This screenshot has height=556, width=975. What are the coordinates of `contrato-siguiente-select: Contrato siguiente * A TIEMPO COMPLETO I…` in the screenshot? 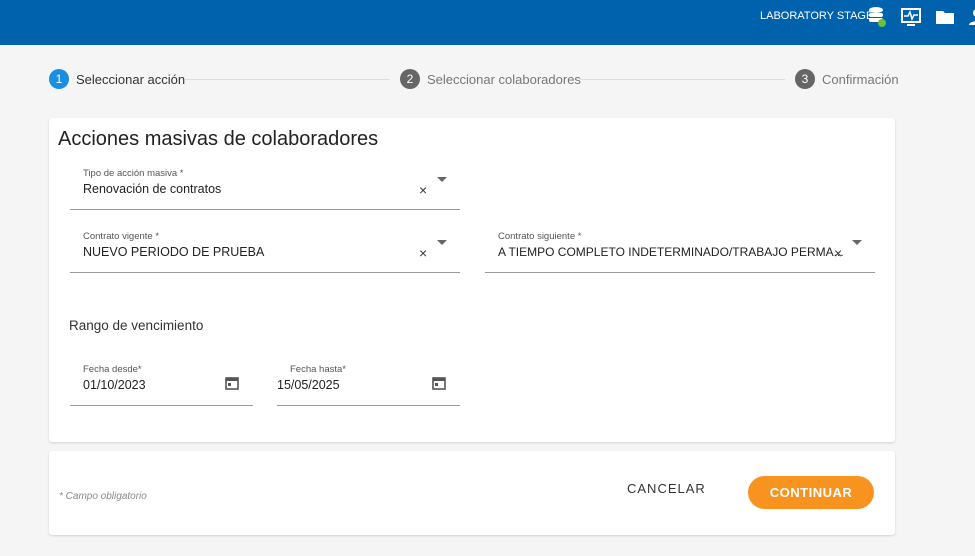 It's located at (680, 250).